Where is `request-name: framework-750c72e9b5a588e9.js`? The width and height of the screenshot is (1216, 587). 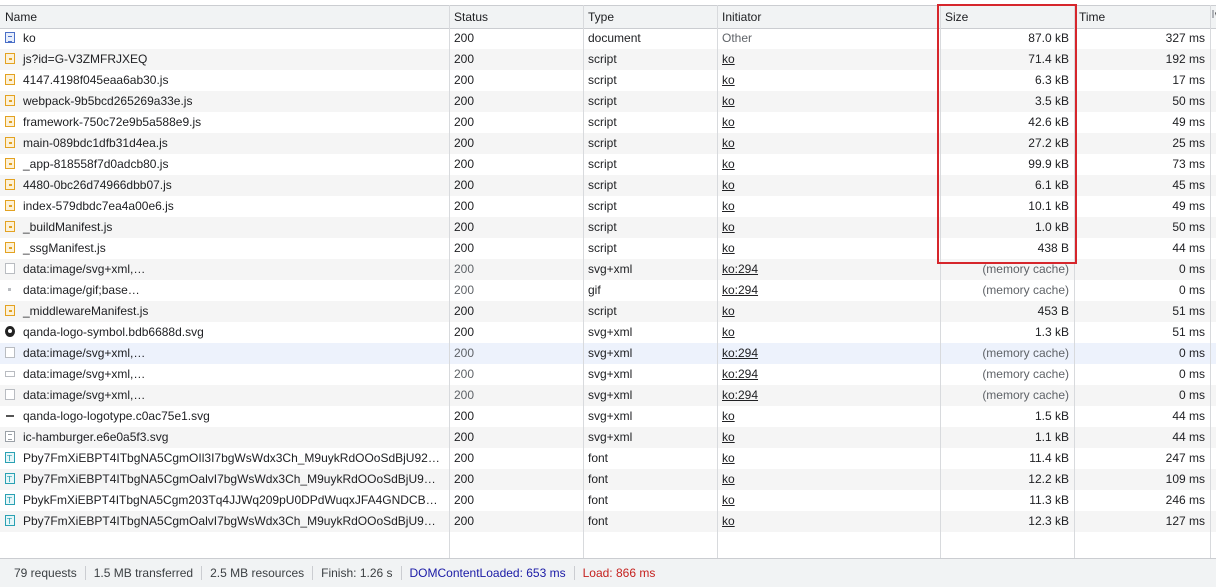 request-name: framework-750c72e9b5a588e9.js is located at coordinates (224, 122).